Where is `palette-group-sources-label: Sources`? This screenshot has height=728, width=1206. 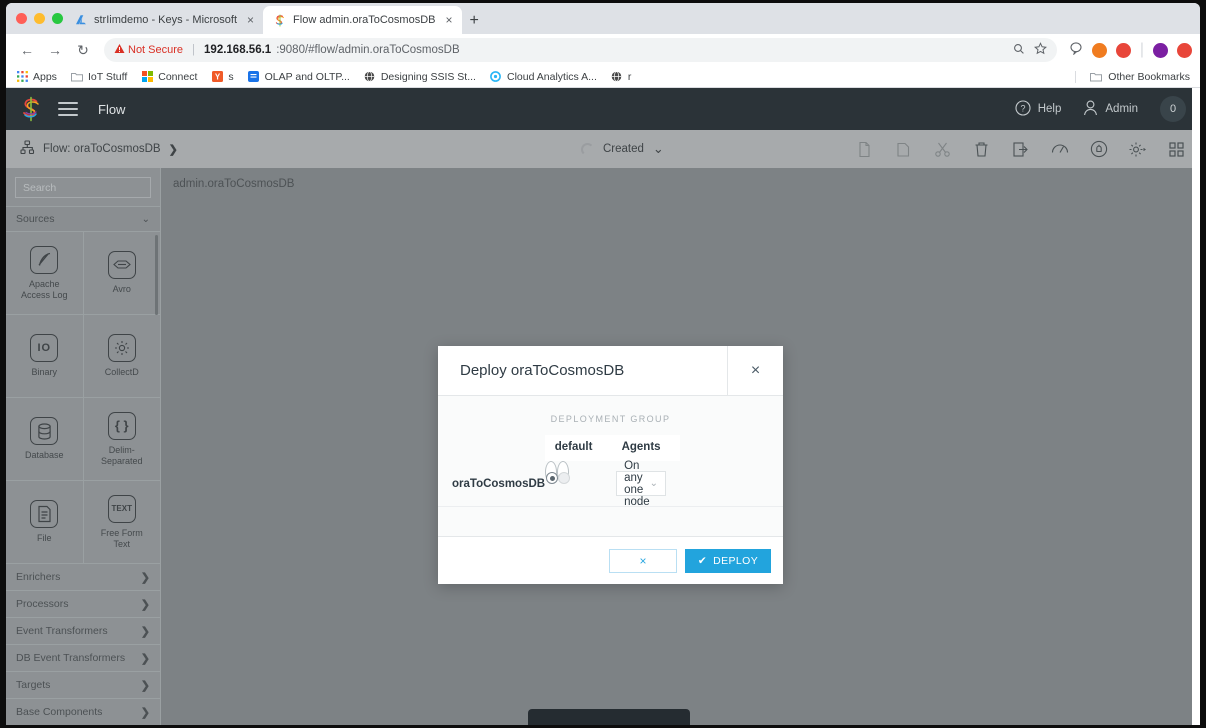 palette-group-sources-label: Sources is located at coordinates (35, 219).